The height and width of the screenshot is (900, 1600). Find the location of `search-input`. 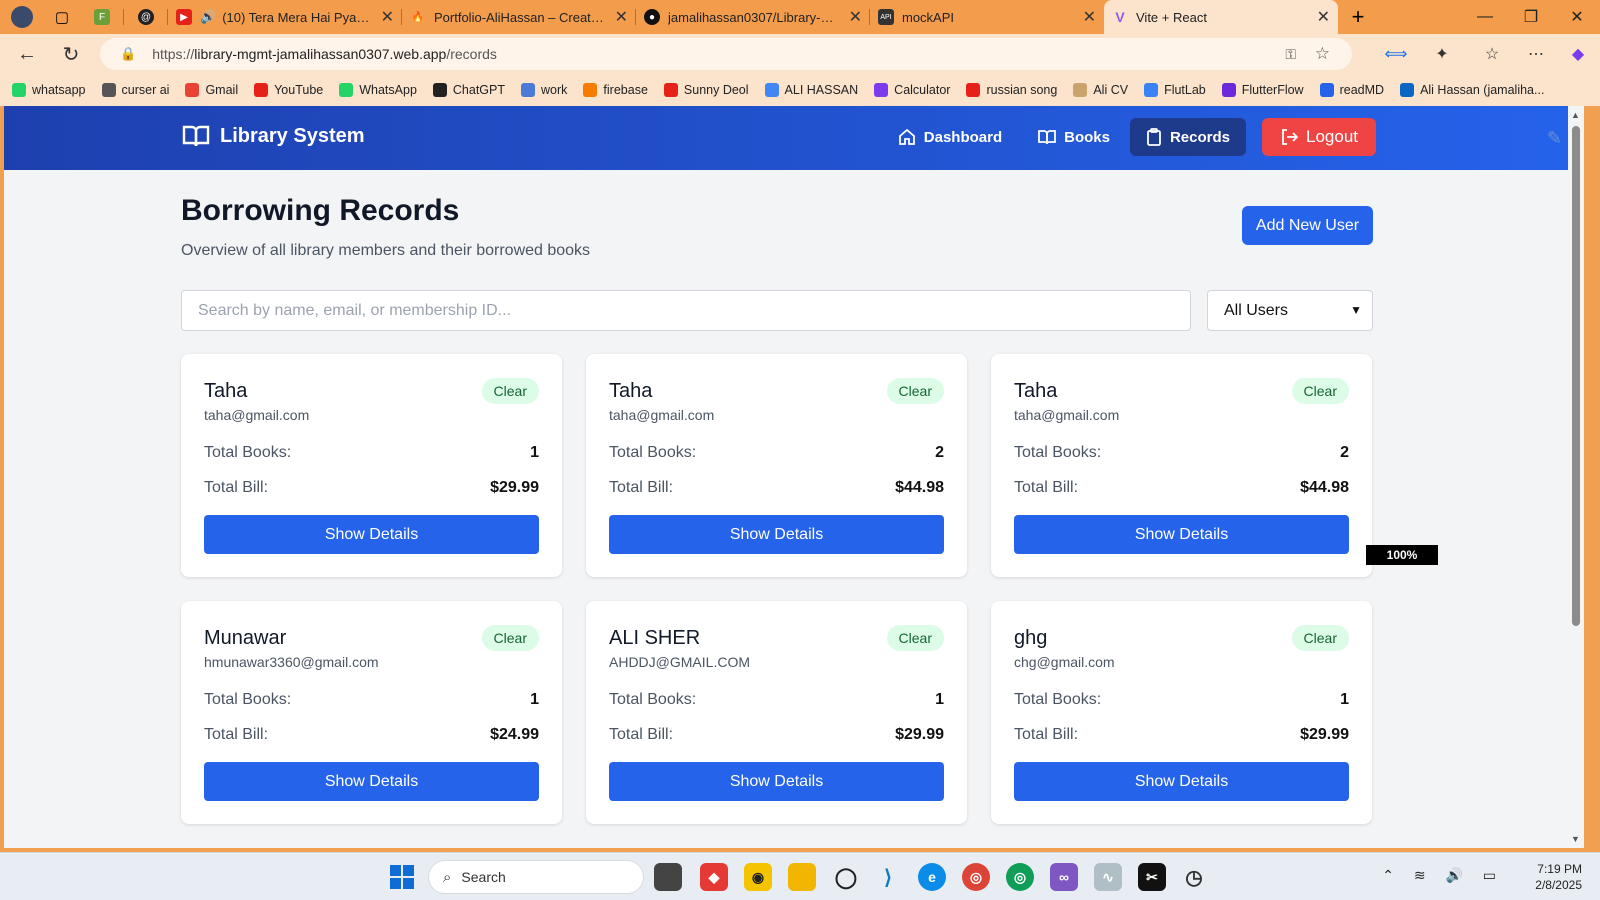

search-input is located at coordinates (686, 310).